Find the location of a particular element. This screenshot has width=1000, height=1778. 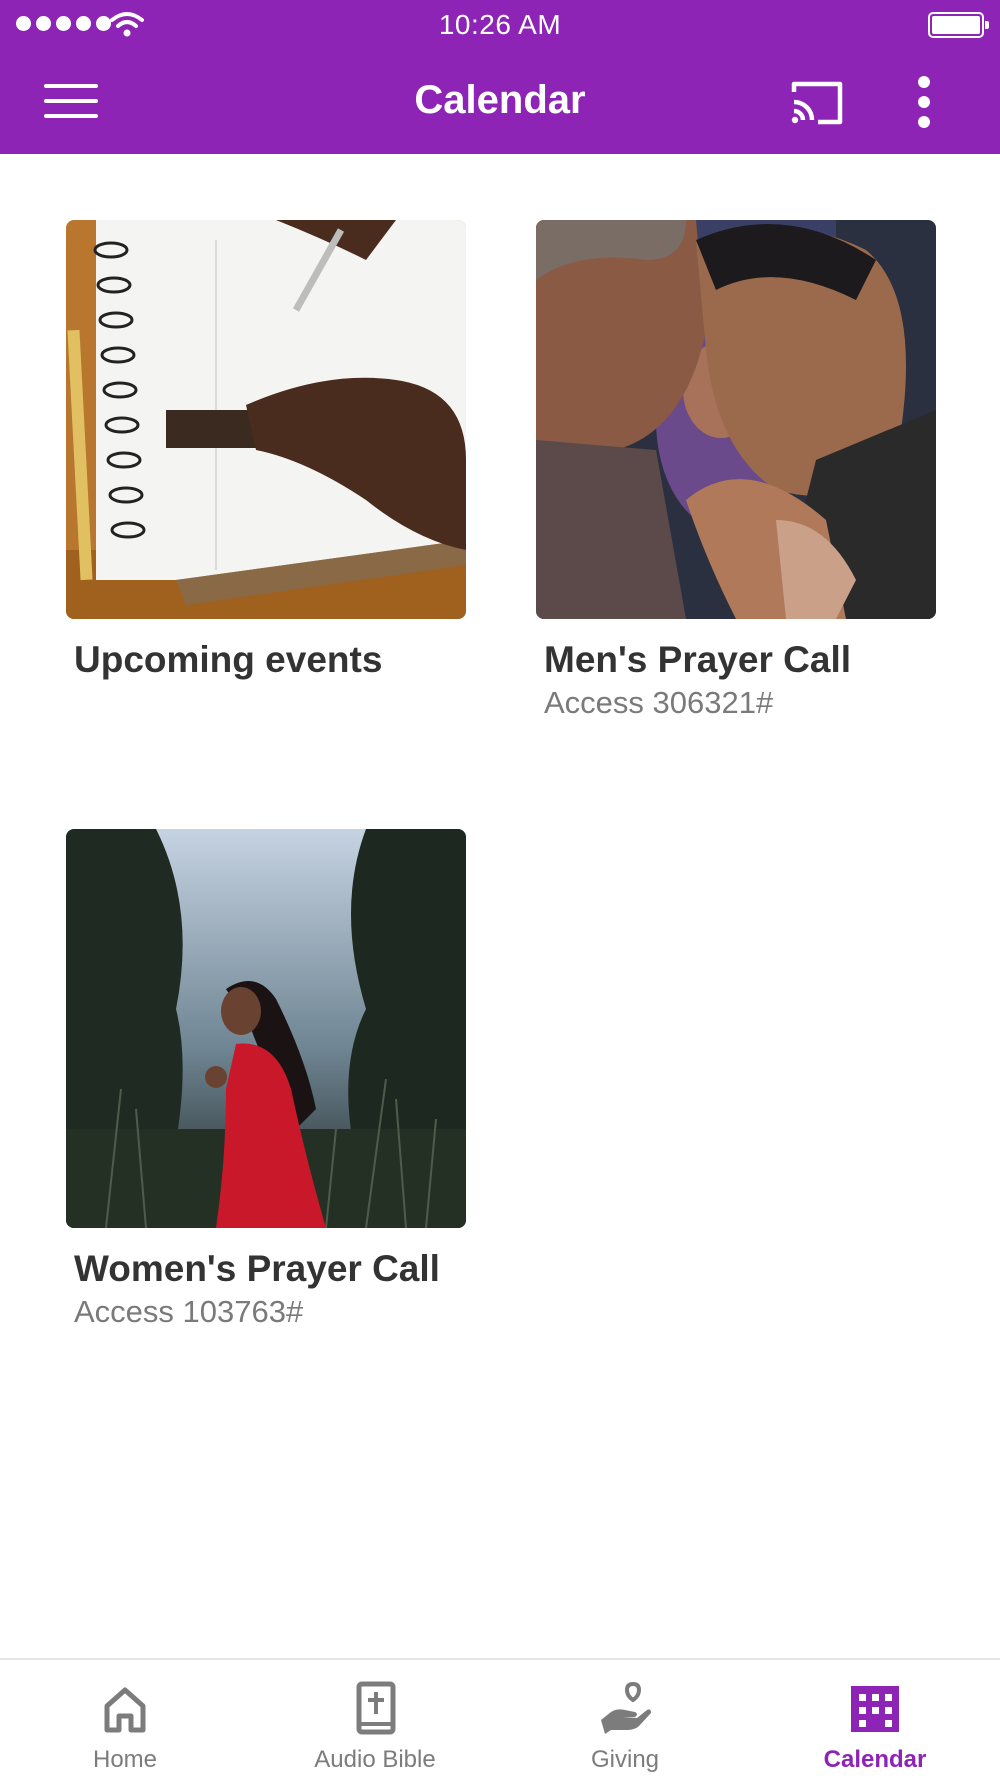

giving-heart-hand-icon is located at coordinates (626, 1707).